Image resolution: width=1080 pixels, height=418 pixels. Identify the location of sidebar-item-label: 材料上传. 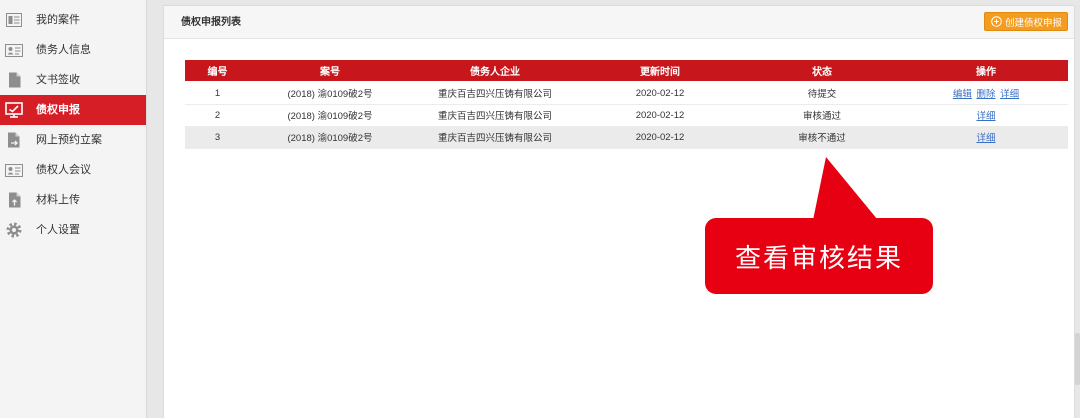
(58, 200).